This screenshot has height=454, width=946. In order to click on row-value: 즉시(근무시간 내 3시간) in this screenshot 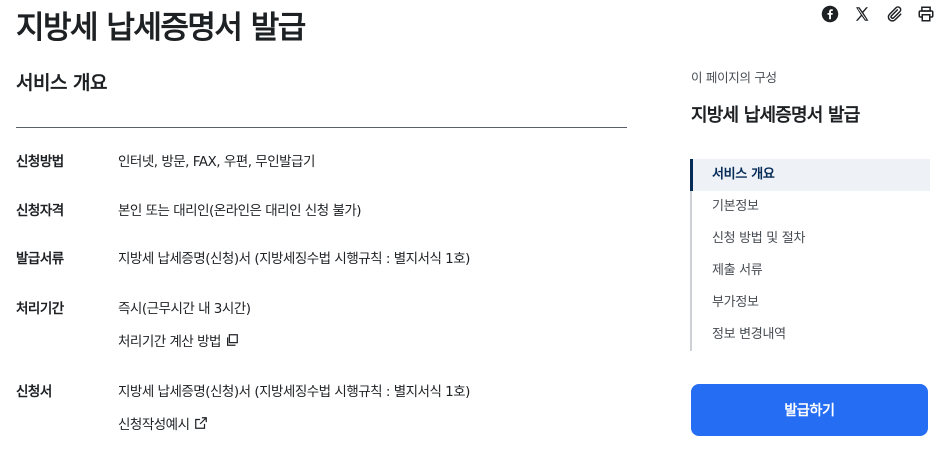, I will do `click(184, 309)`.